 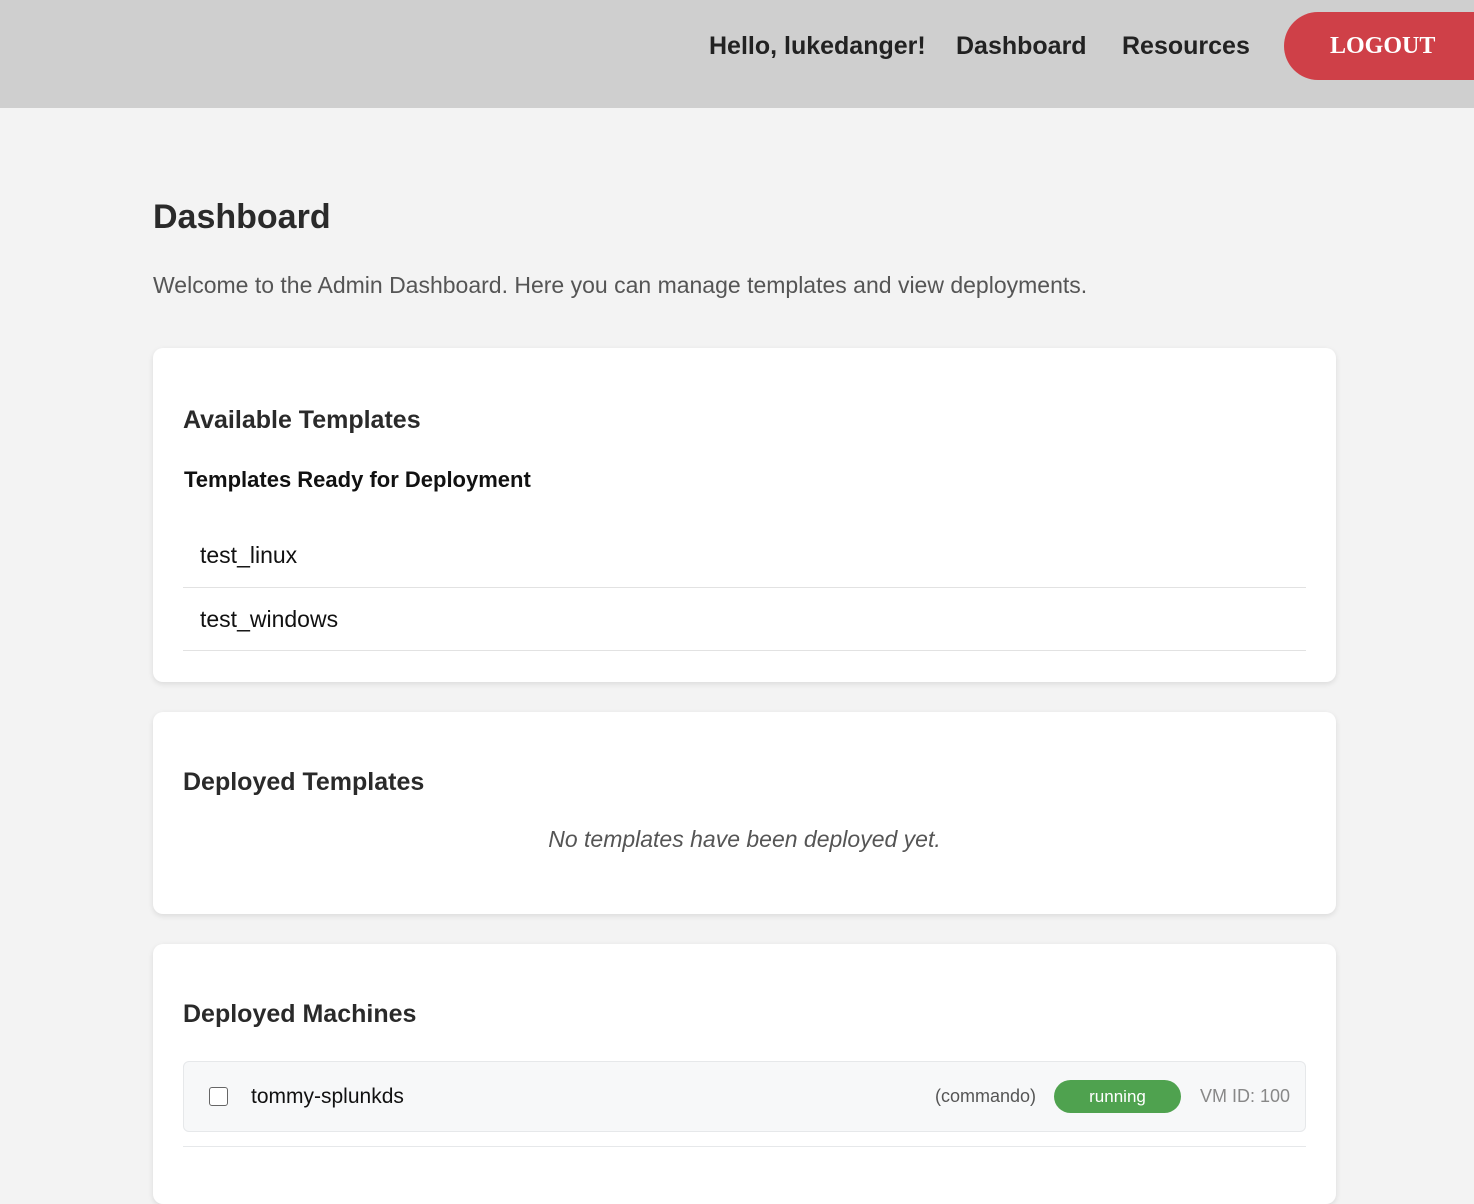 I want to click on machine-name: tommy-splunkds, so click(x=327, y=1096).